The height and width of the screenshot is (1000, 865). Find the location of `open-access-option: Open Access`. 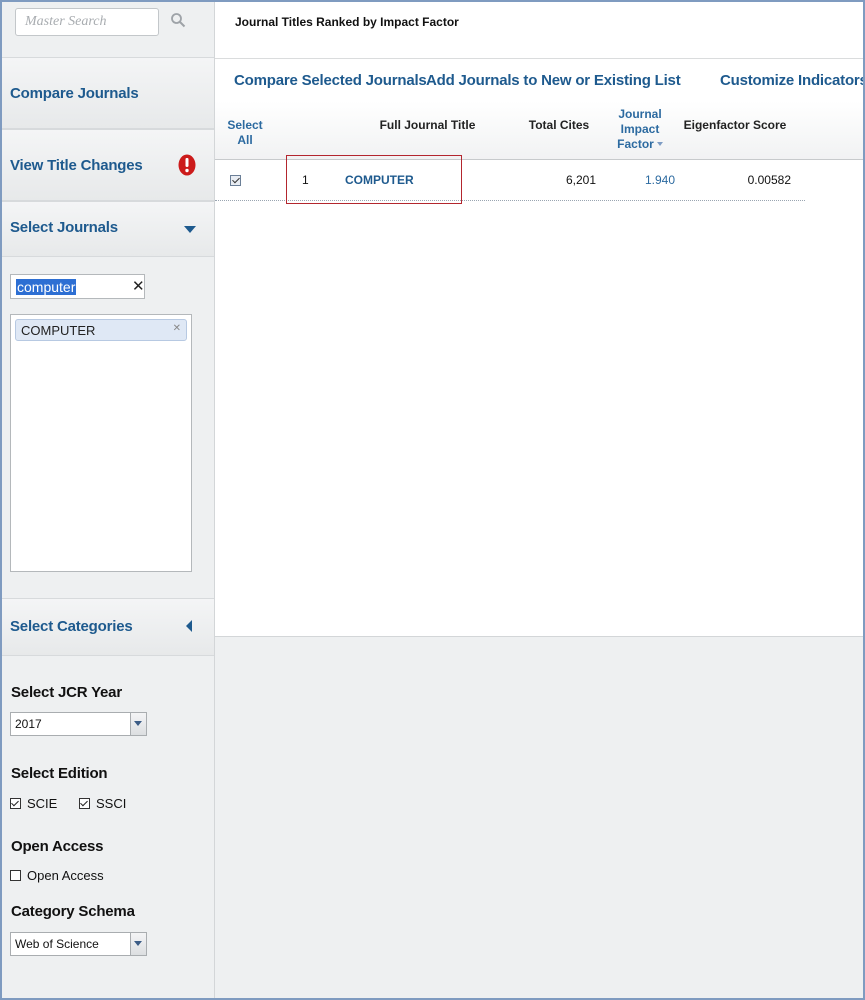

open-access-option: Open Access is located at coordinates (57, 875).